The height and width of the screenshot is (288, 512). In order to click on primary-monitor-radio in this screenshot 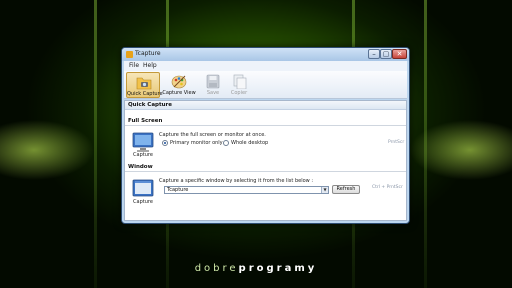, I will do `click(165, 143)`.